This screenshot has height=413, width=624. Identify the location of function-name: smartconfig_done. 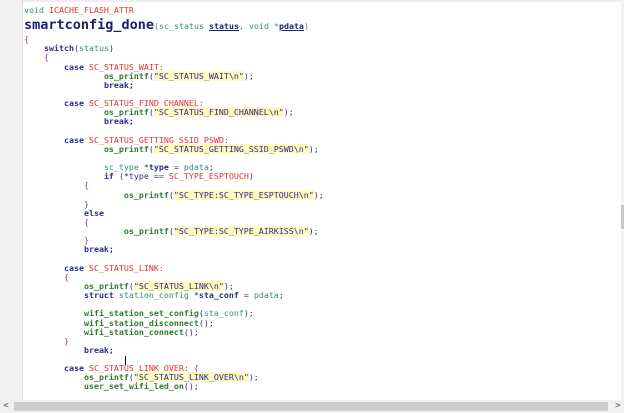
(89, 25).